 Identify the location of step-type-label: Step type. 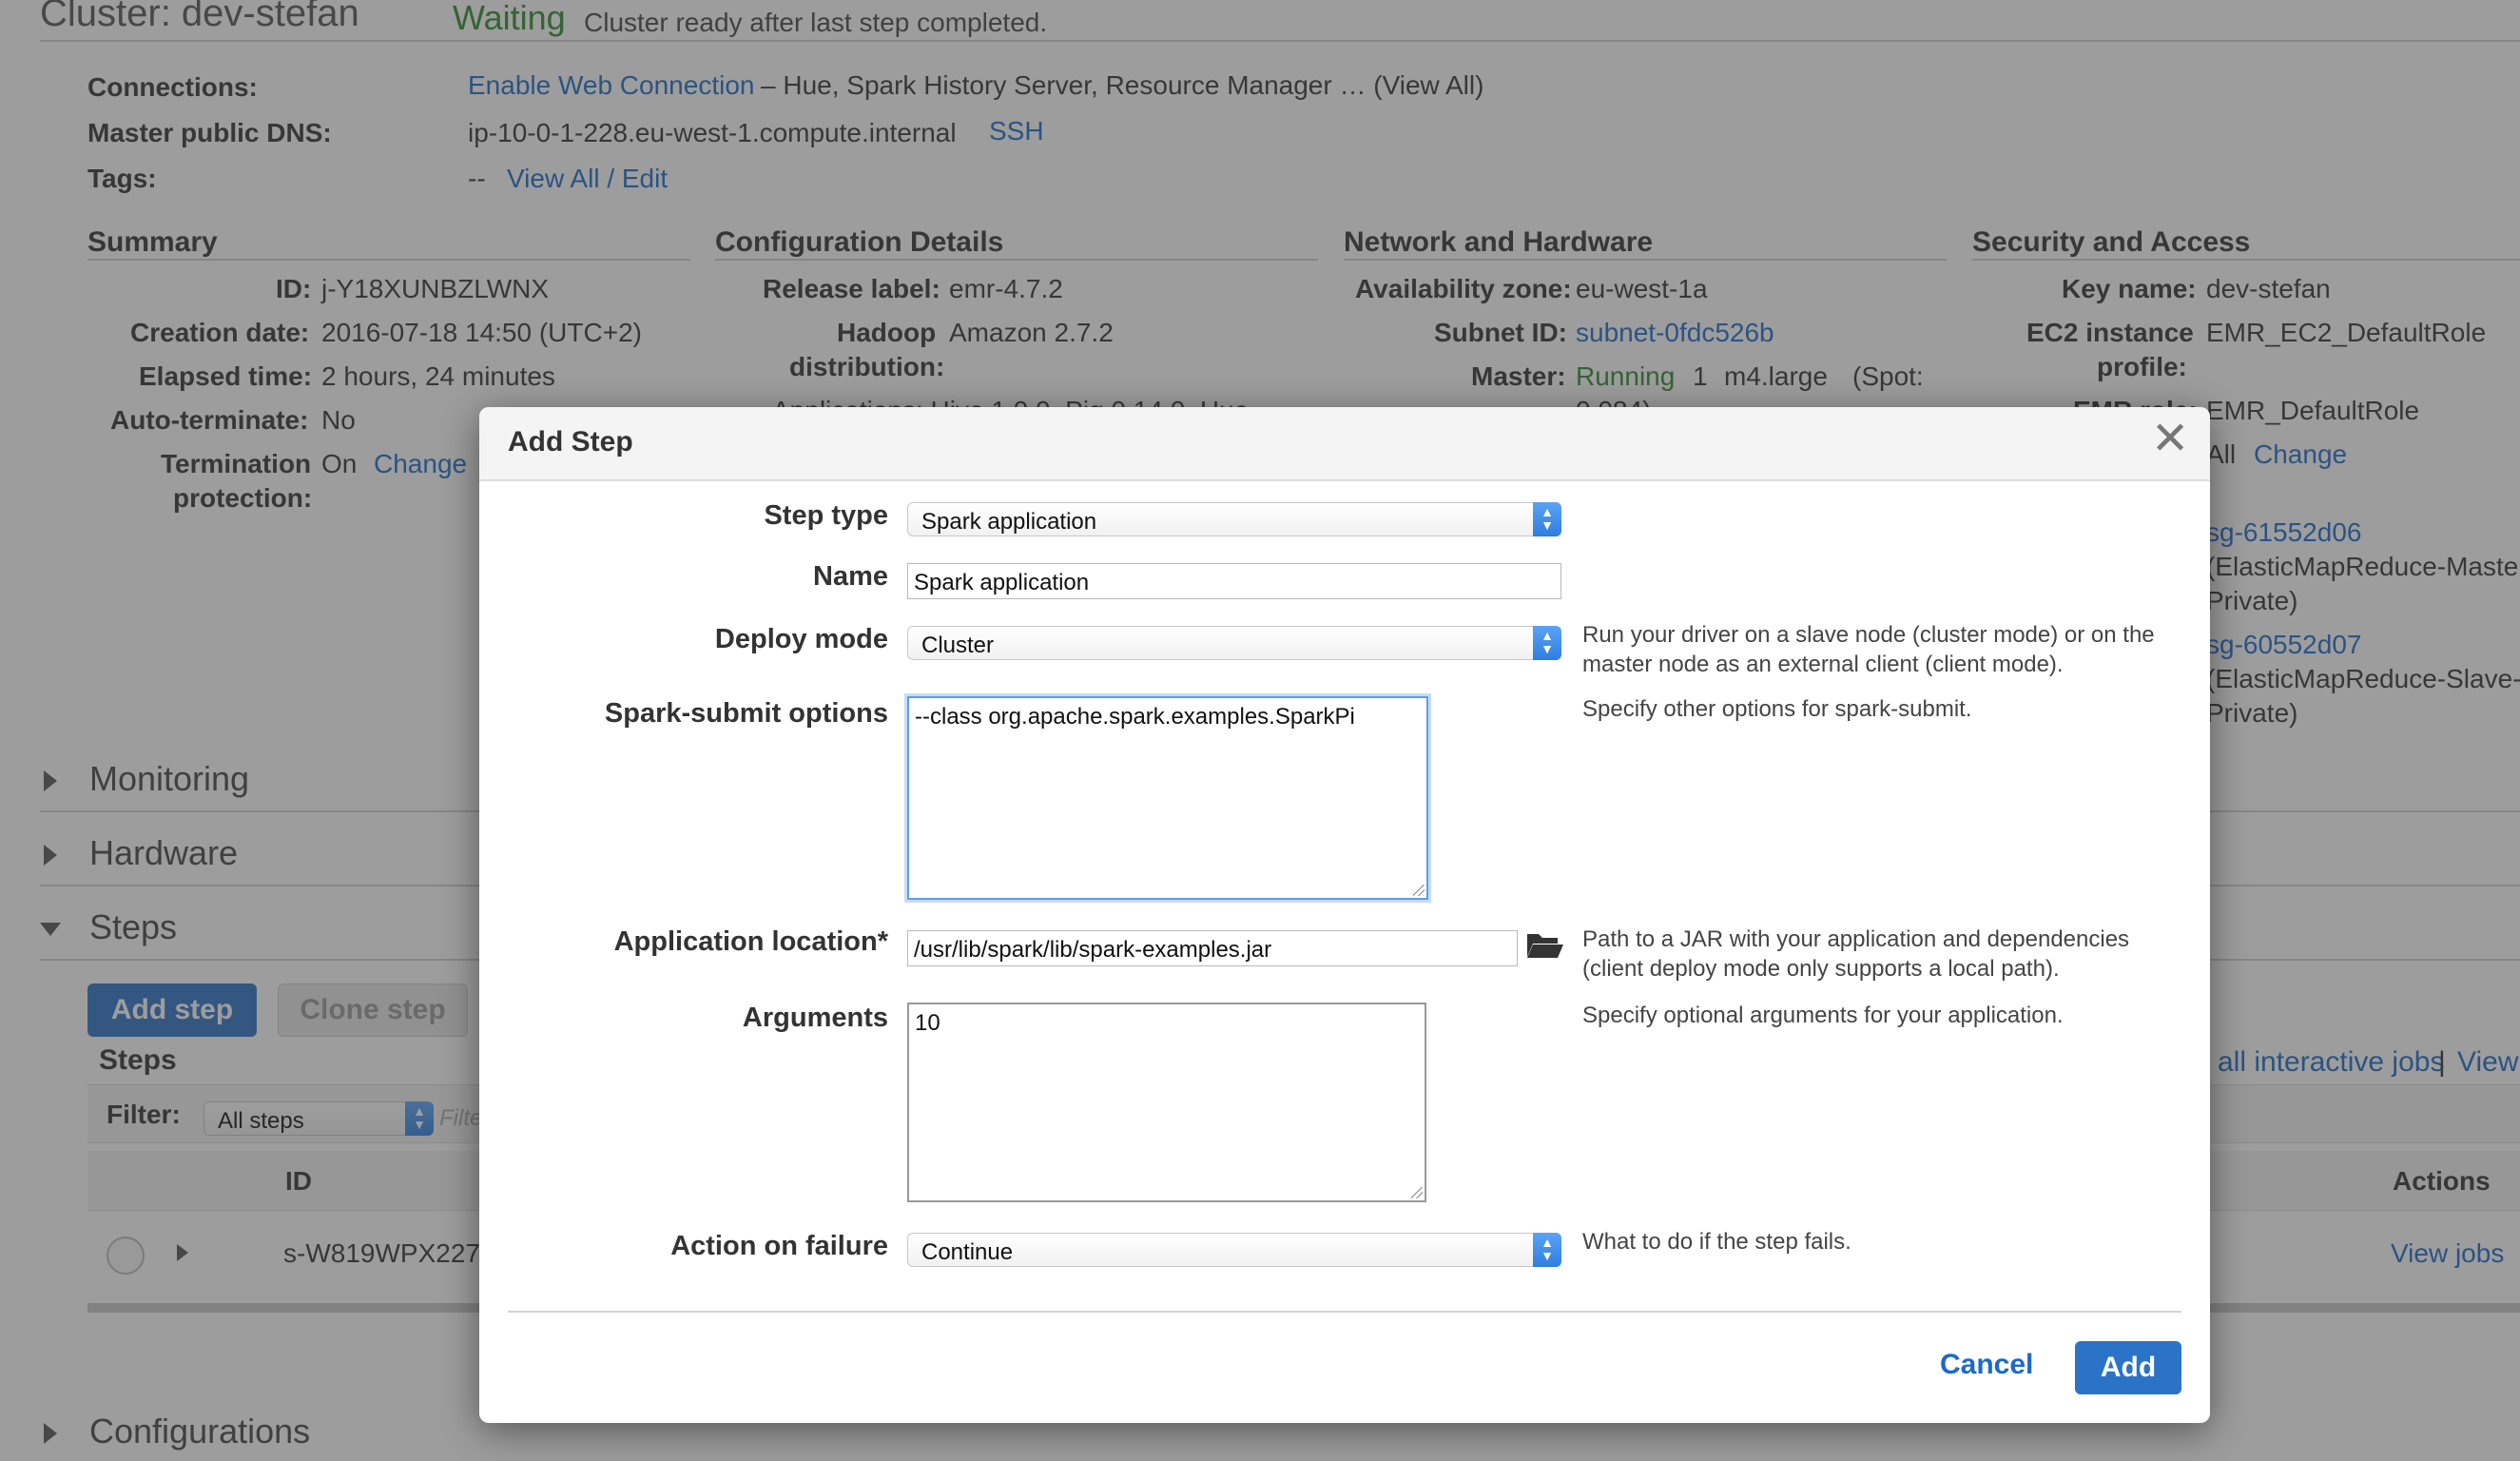
(826, 515).